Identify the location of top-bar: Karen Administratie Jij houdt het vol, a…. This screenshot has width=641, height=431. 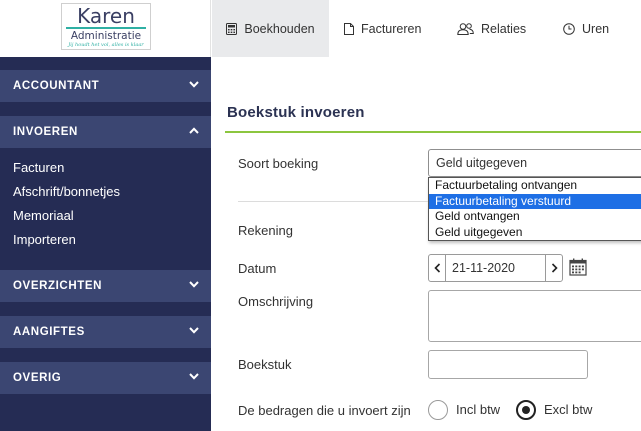
(320, 28).